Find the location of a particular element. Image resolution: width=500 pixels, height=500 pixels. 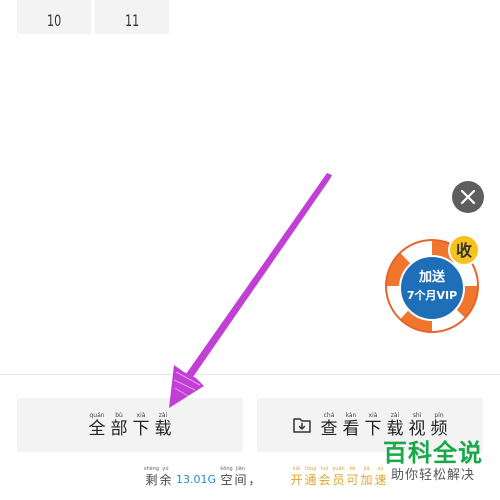

ruby-char: yuán 员 is located at coordinates (338, 477).